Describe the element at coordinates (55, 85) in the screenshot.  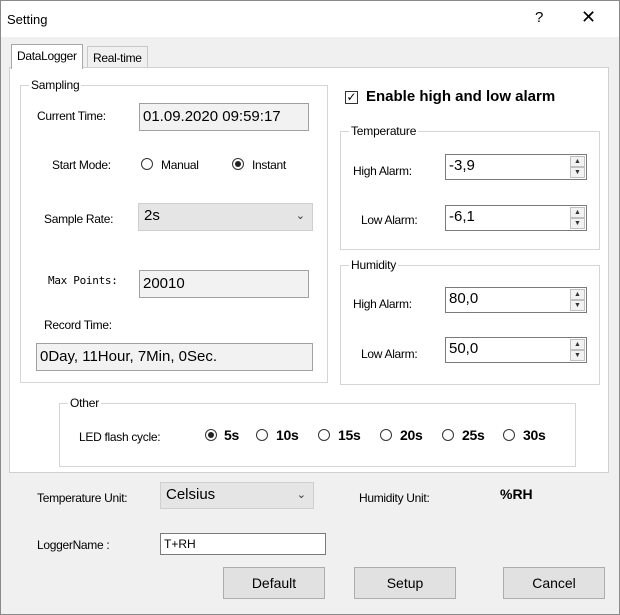
I see `sampling-legend: Sampling` at that location.